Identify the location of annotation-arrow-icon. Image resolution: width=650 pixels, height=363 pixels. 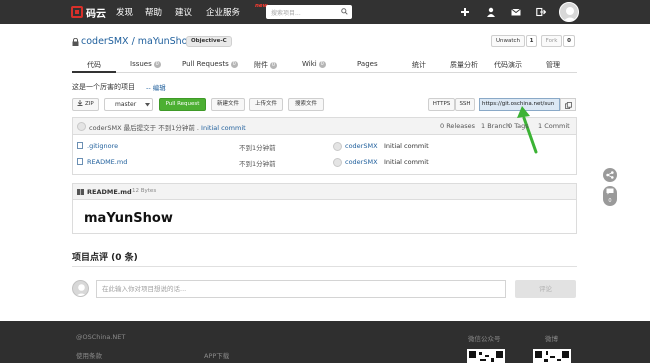
(527, 130).